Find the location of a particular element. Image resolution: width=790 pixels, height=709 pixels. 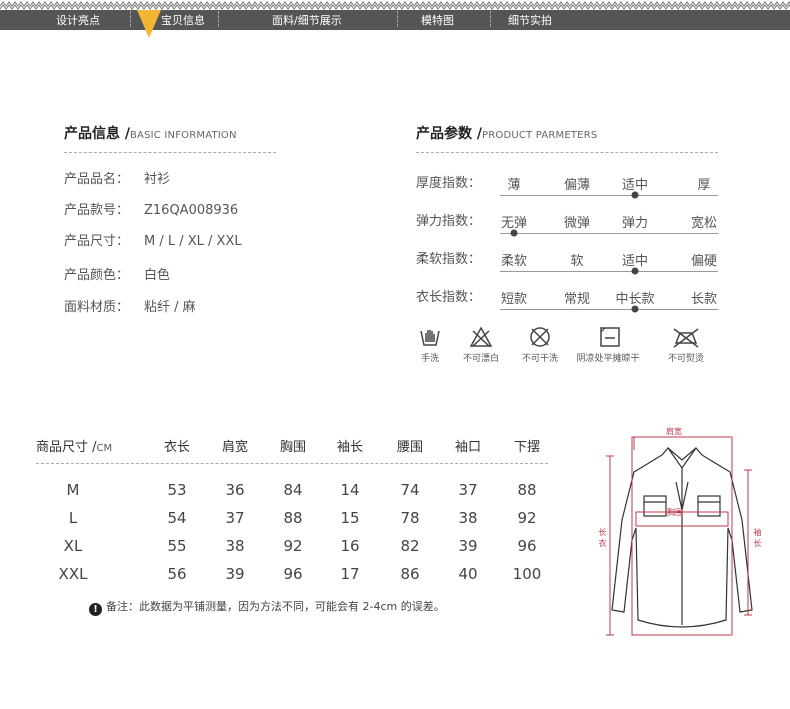

size-table-cell: 54 is located at coordinates (177, 518).